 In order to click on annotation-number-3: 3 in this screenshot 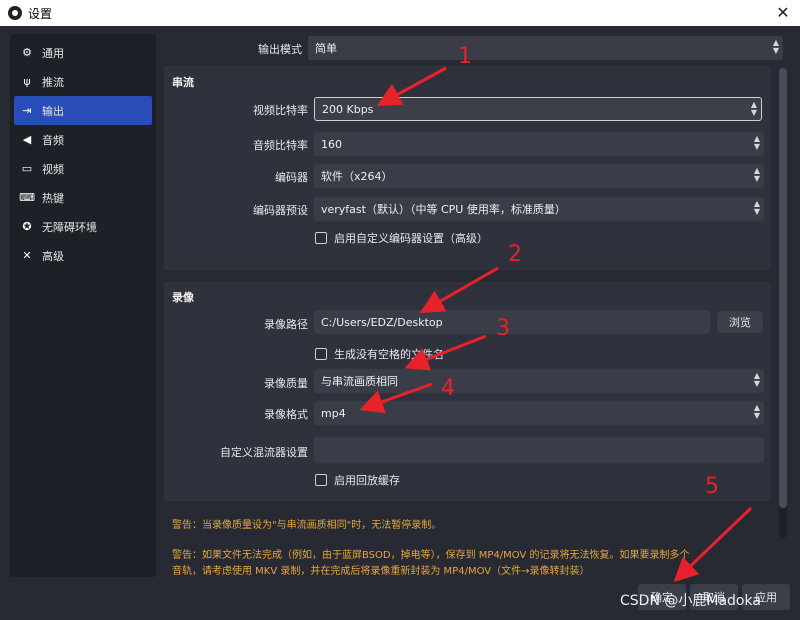, I will do `click(503, 328)`.